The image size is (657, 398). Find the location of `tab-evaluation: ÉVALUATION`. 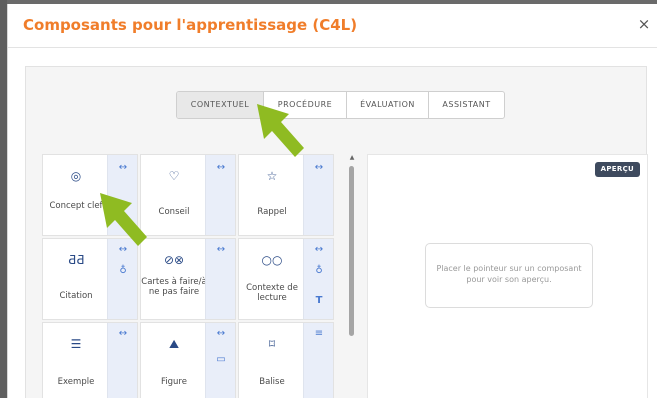

tab-evaluation: ÉVALUATION is located at coordinates (388, 105).